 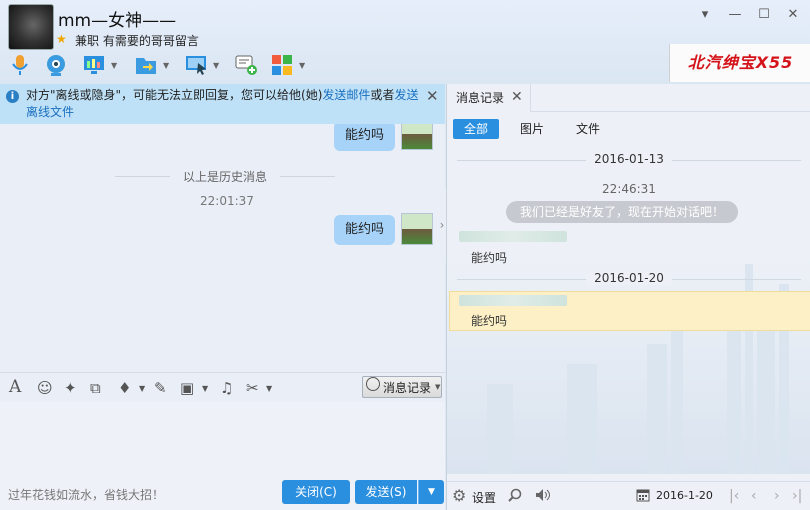 What do you see at coordinates (225, 176) in the screenshot?
I see `history-divider: 以上是历史消息` at bounding box center [225, 176].